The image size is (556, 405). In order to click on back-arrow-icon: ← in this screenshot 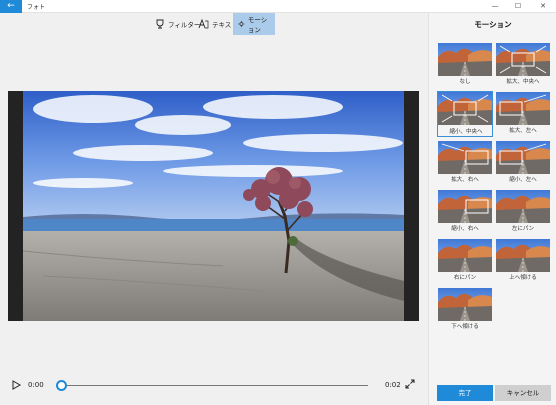, I will do `click(11, 6)`.